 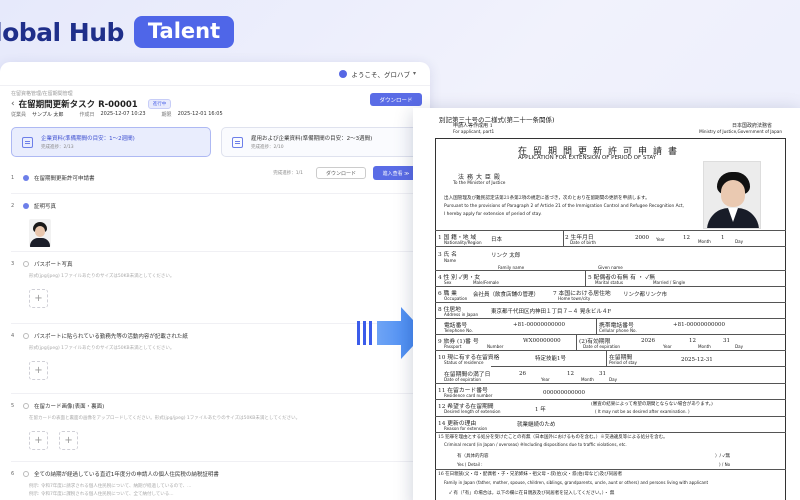 I want to click on meta-label: 期限, so click(x=166, y=115).